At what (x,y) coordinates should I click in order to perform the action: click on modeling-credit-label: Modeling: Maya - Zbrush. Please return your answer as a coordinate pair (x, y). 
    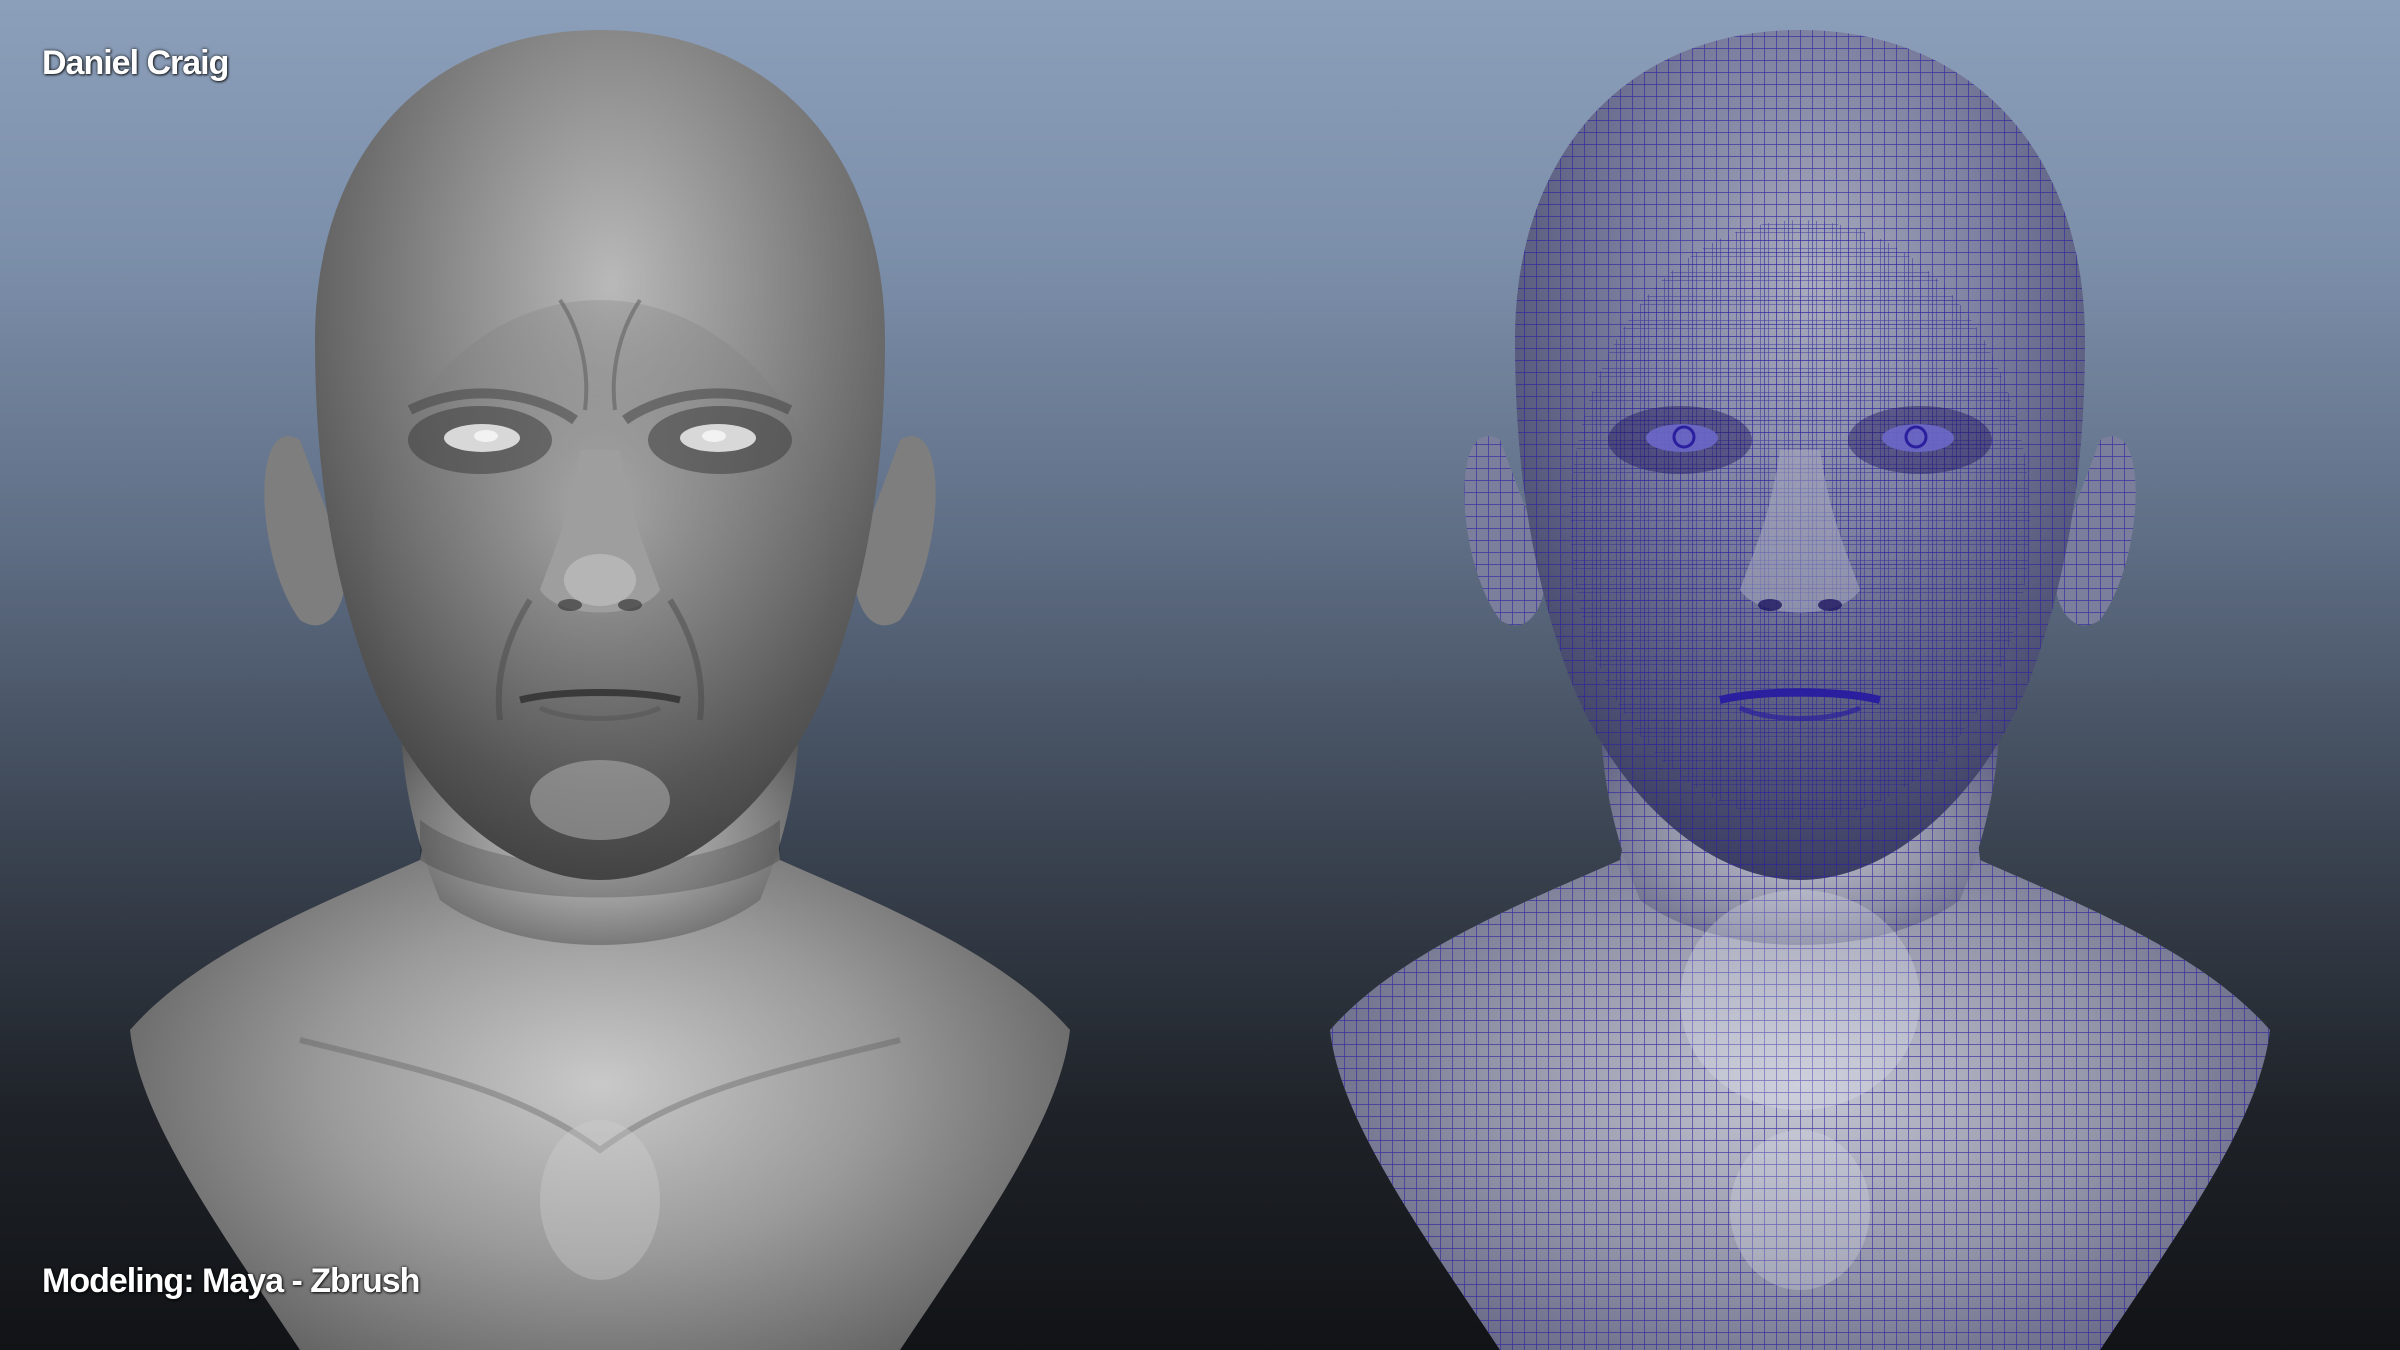
    Looking at the image, I should click on (231, 1281).